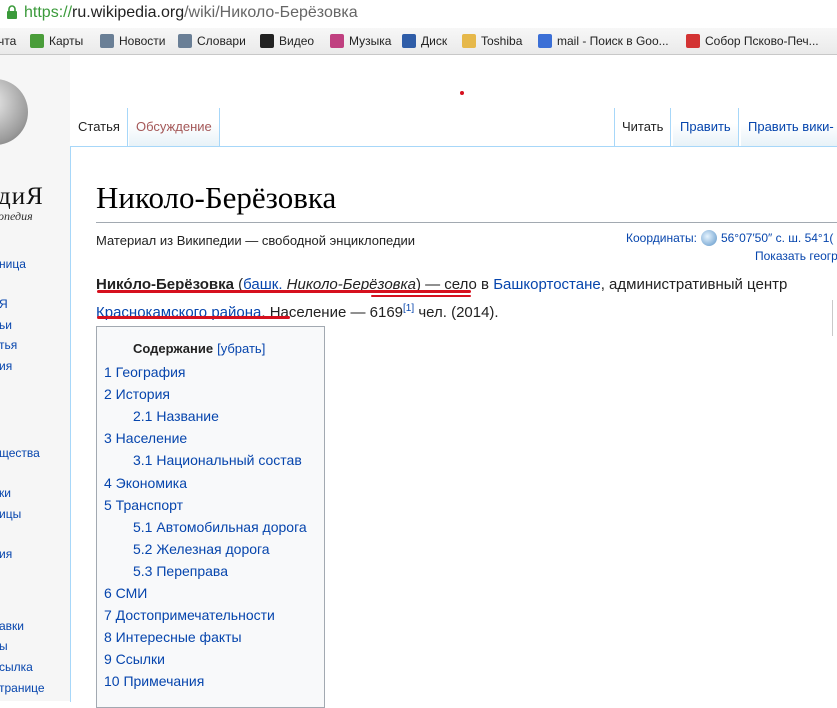 Image resolution: width=837 pixels, height=708 pixels. Describe the element at coordinates (180, 571) in the screenshot. I see `toc-item: 5.3 Переправа` at that location.